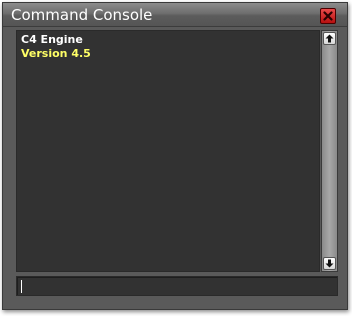 This screenshot has width=352, height=316. I want to click on scroll-up-button, so click(329, 38).